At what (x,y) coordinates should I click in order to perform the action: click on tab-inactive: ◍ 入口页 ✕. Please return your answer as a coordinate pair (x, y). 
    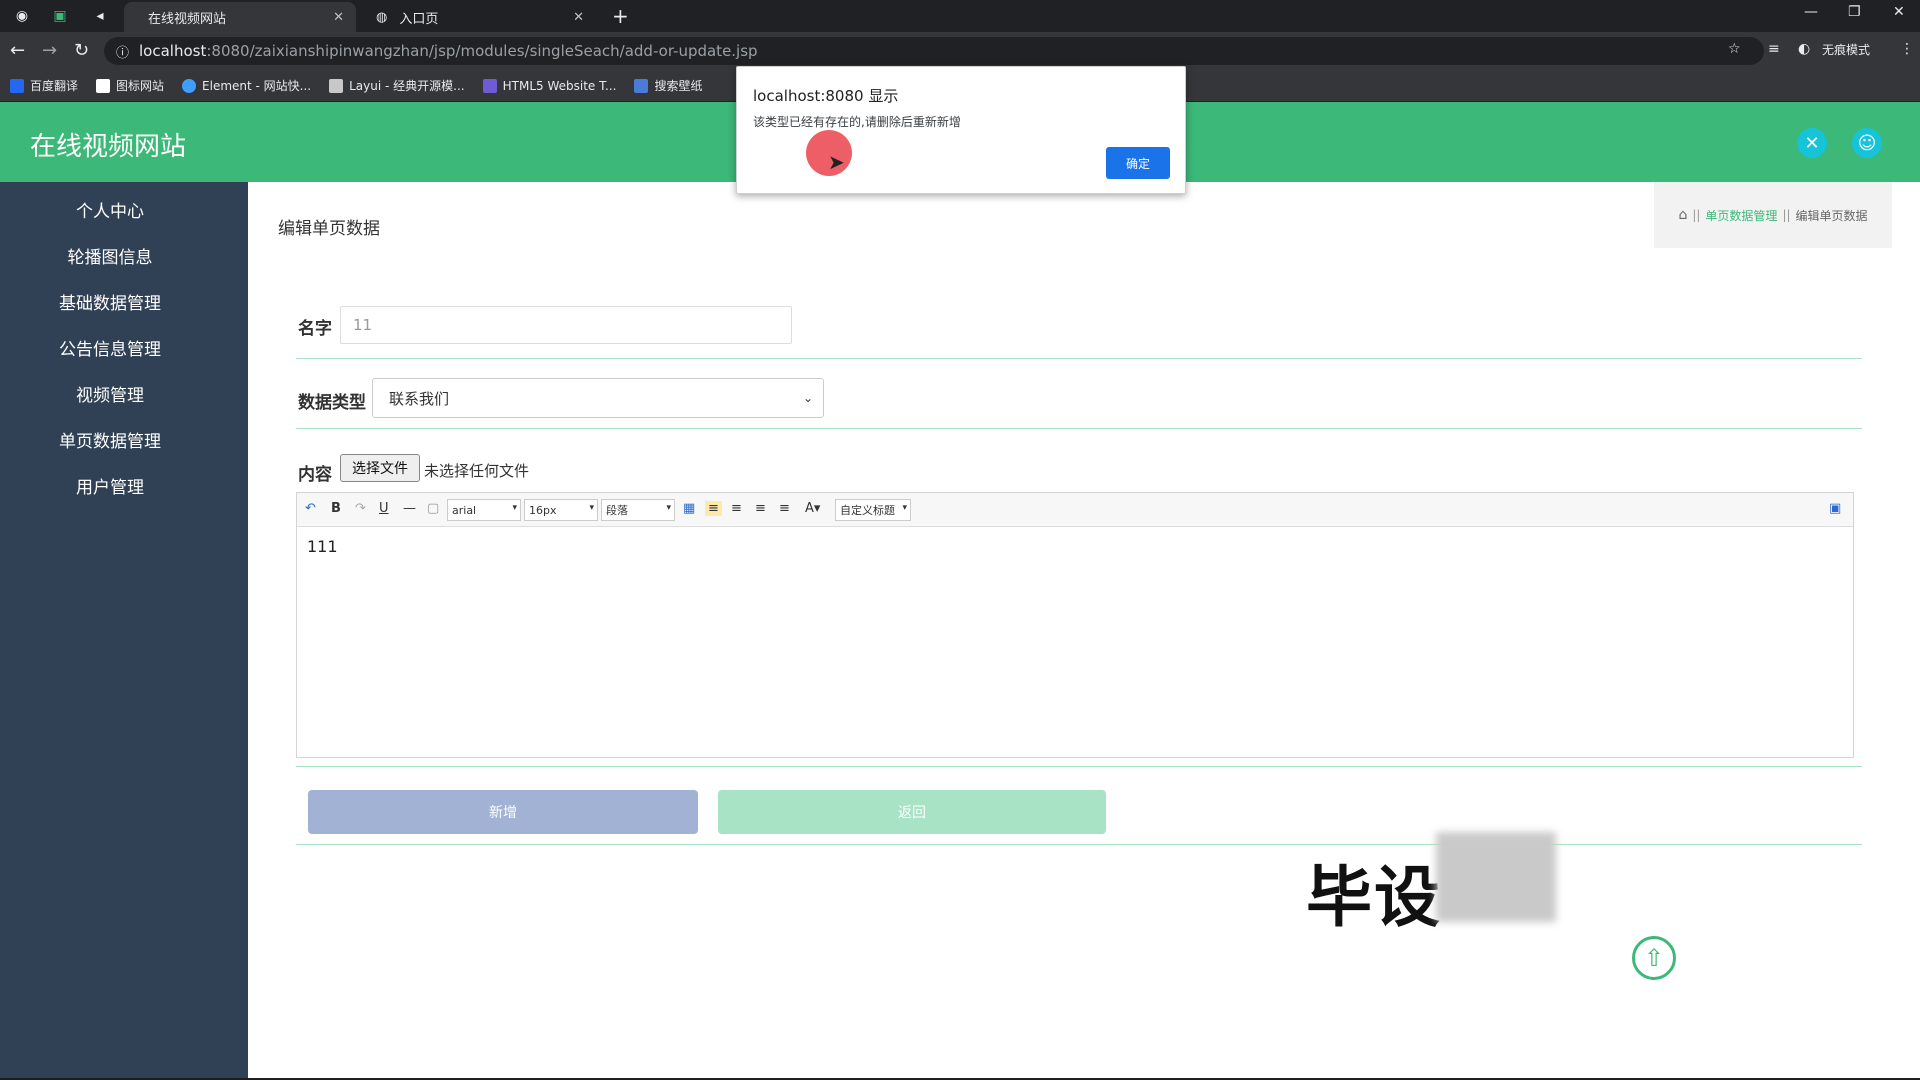
    Looking at the image, I should click on (480, 17).